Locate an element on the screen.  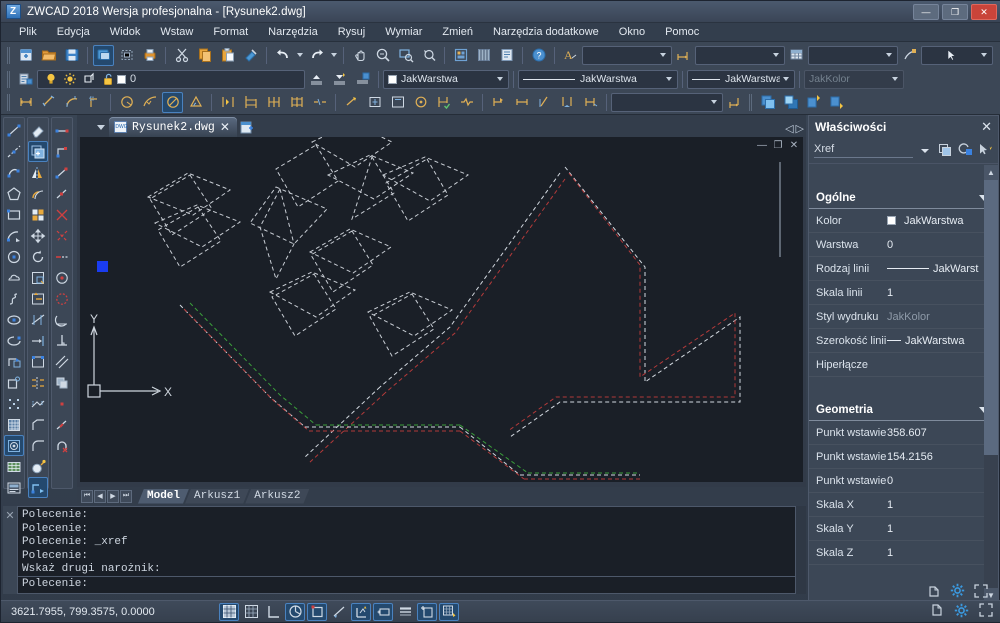
layer-control-combo: 0 is located at coordinates (171, 79).